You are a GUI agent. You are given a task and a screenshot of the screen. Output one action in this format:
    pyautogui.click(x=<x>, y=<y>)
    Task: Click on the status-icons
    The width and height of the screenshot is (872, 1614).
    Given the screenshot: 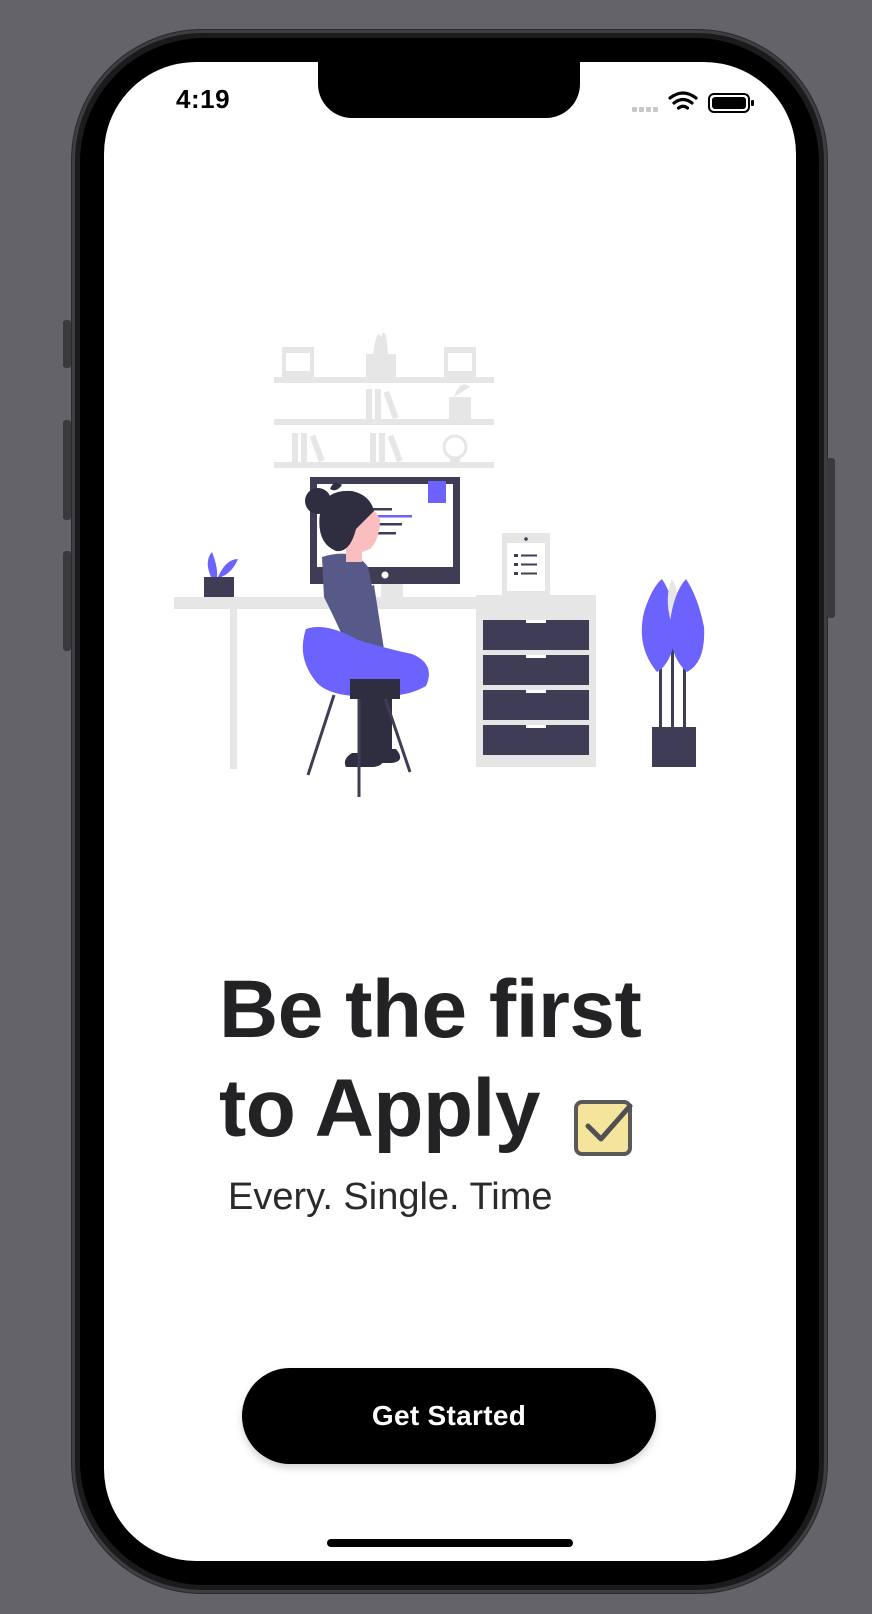 What is the action you would take?
    pyautogui.click(x=693, y=102)
    